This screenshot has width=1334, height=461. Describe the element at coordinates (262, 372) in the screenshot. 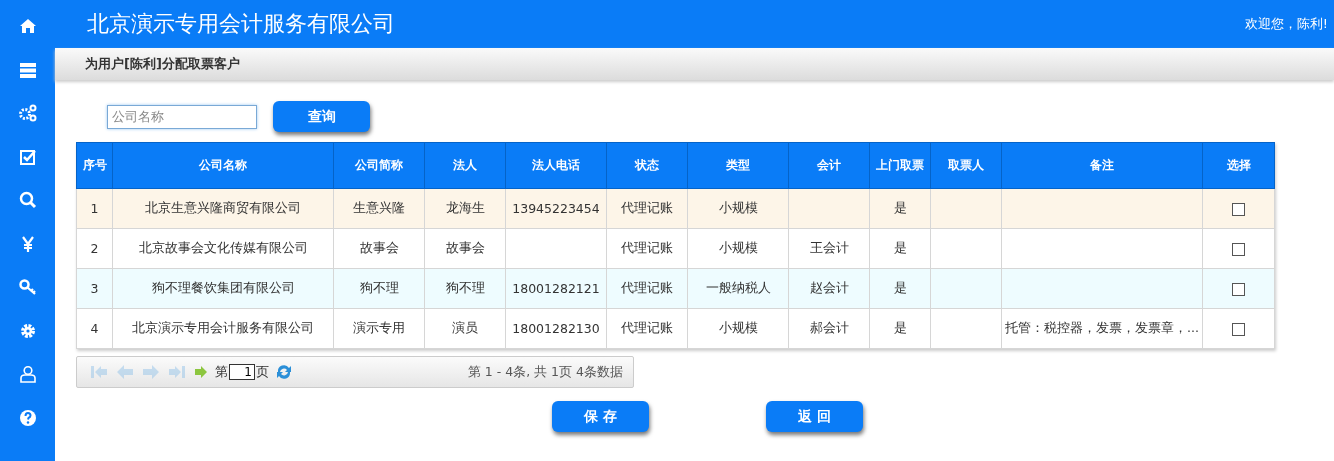

I see `page-label: 页` at that location.